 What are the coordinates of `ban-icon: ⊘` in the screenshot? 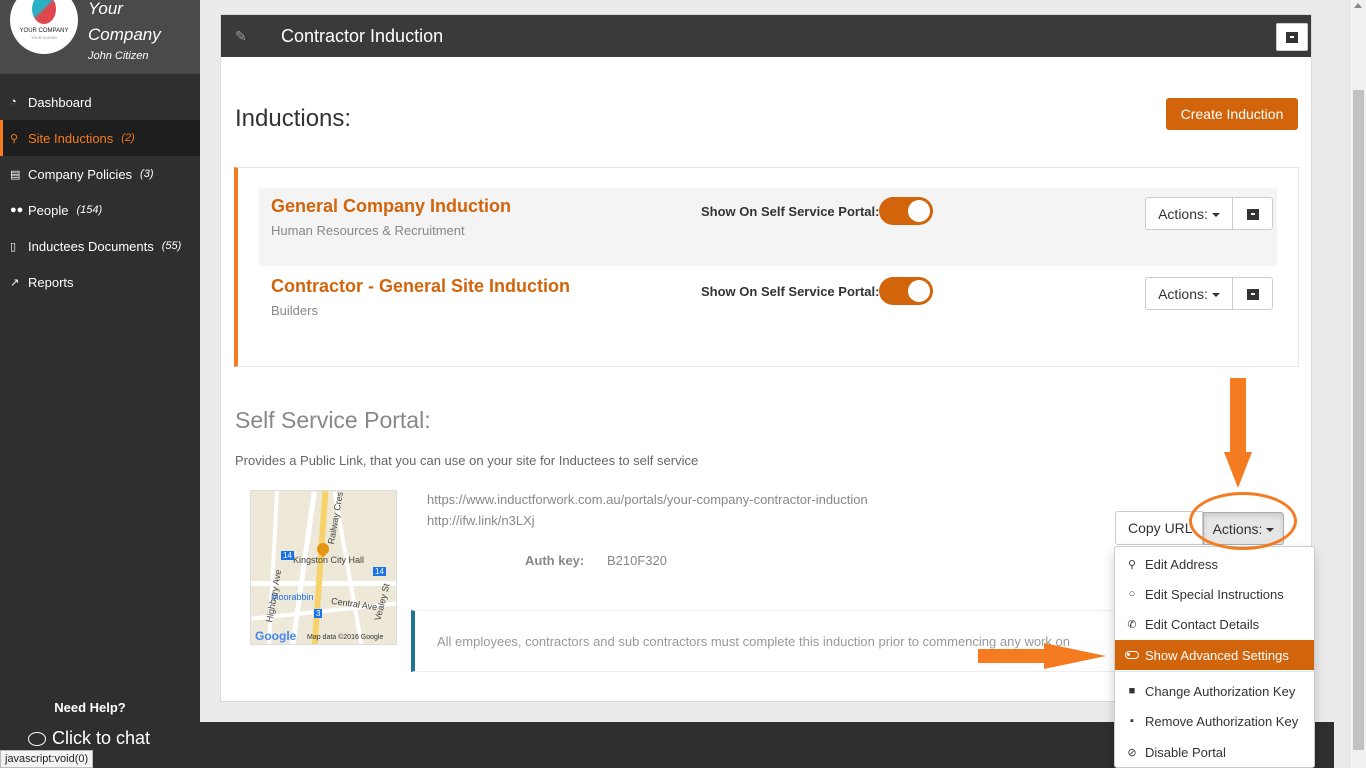 It's located at (1132, 752).